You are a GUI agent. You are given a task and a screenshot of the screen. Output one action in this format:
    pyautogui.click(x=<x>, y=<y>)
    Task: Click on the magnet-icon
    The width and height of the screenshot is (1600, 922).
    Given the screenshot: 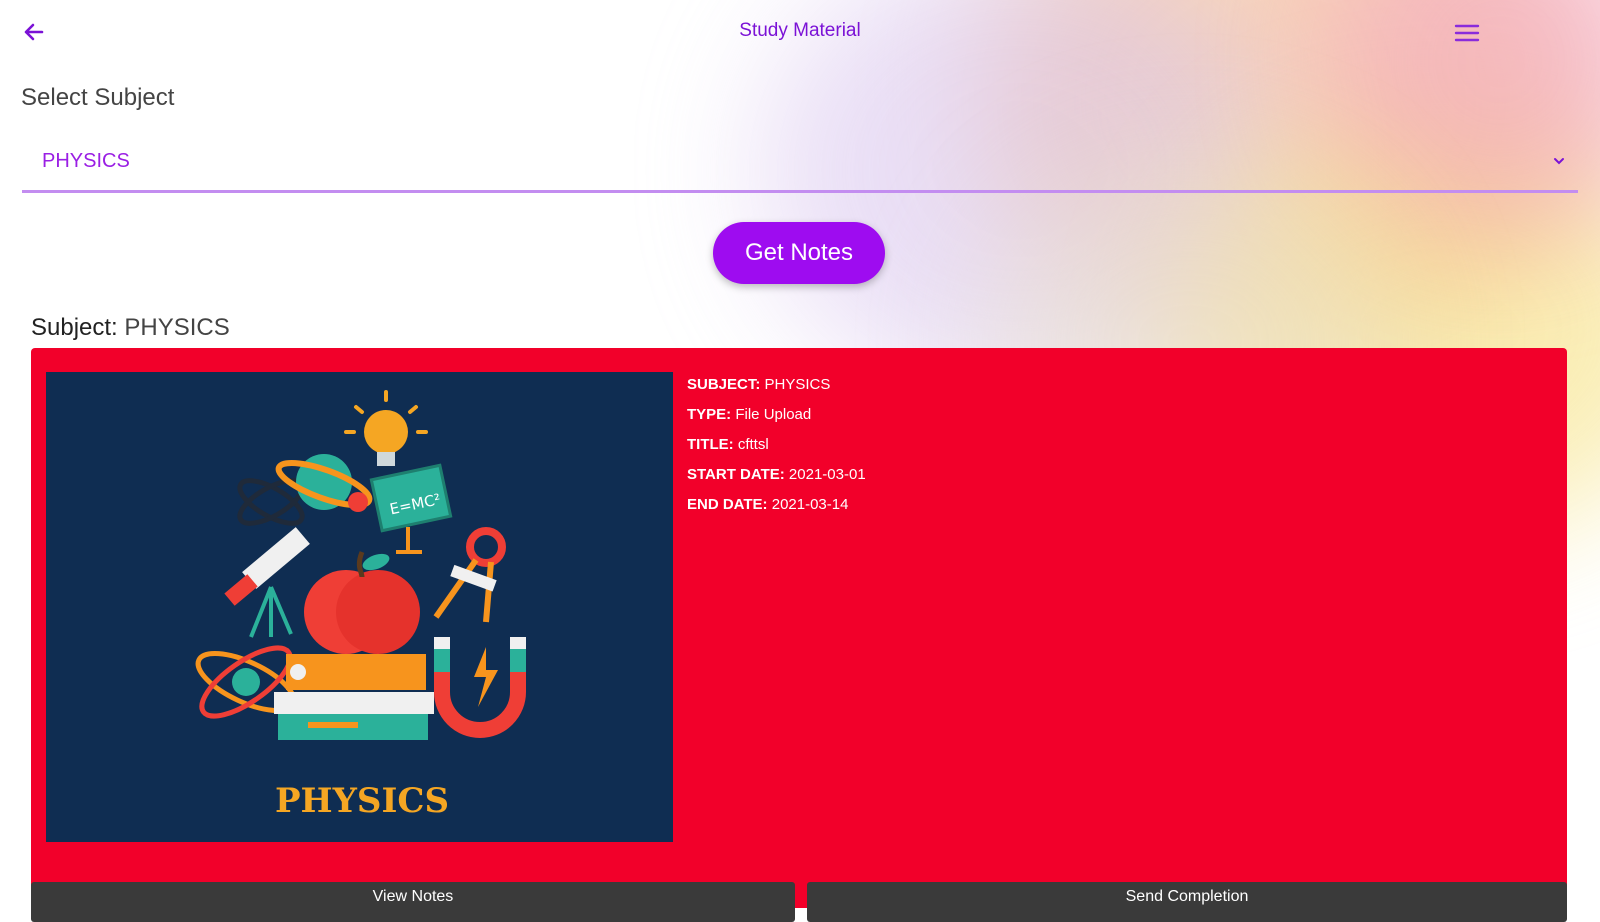 What is the action you would take?
    pyautogui.click(x=480, y=687)
    